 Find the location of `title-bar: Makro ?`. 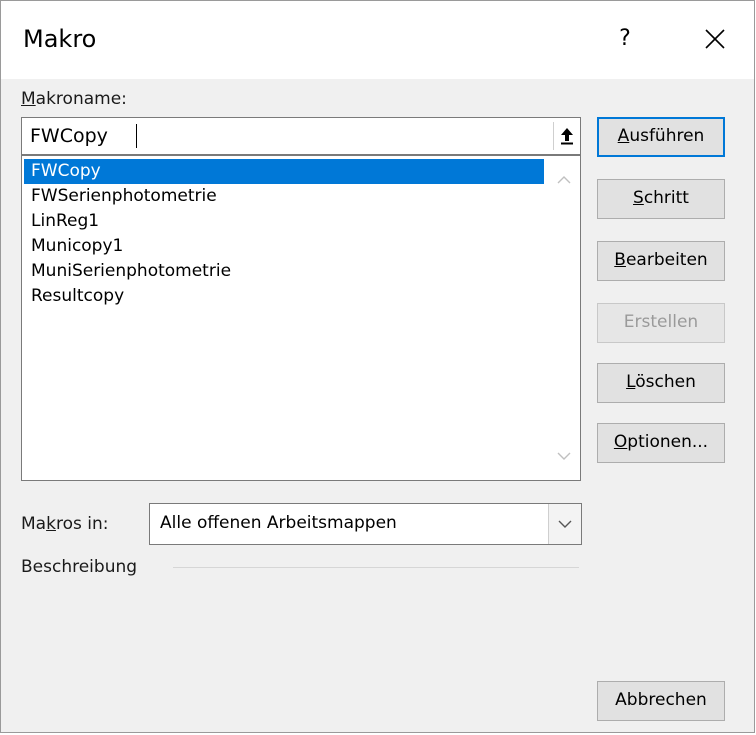

title-bar: Makro ? is located at coordinates (377, 40).